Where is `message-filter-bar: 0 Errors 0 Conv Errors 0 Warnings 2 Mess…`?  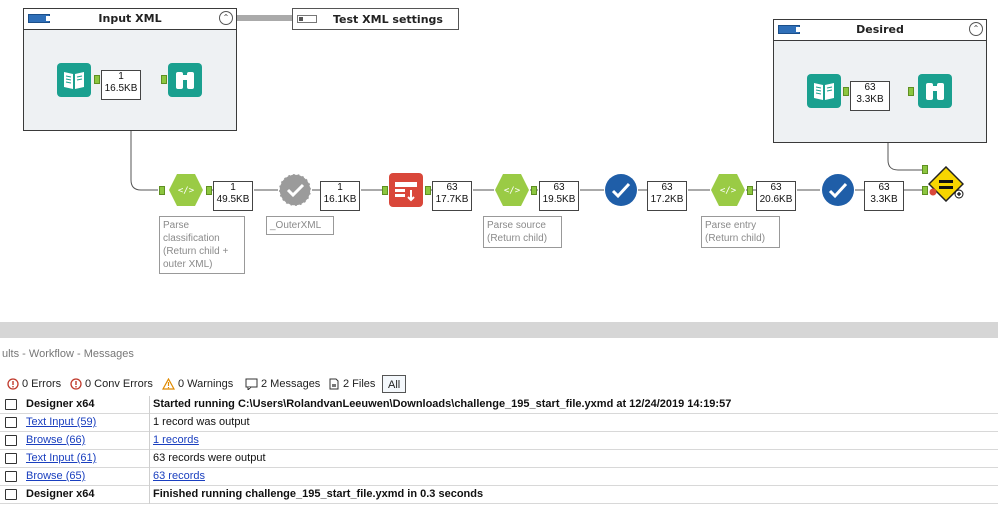 message-filter-bar: 0 Errors 0 Conv Errors 0 Warnings 2 Mess… is located at coordinates (499, 384).